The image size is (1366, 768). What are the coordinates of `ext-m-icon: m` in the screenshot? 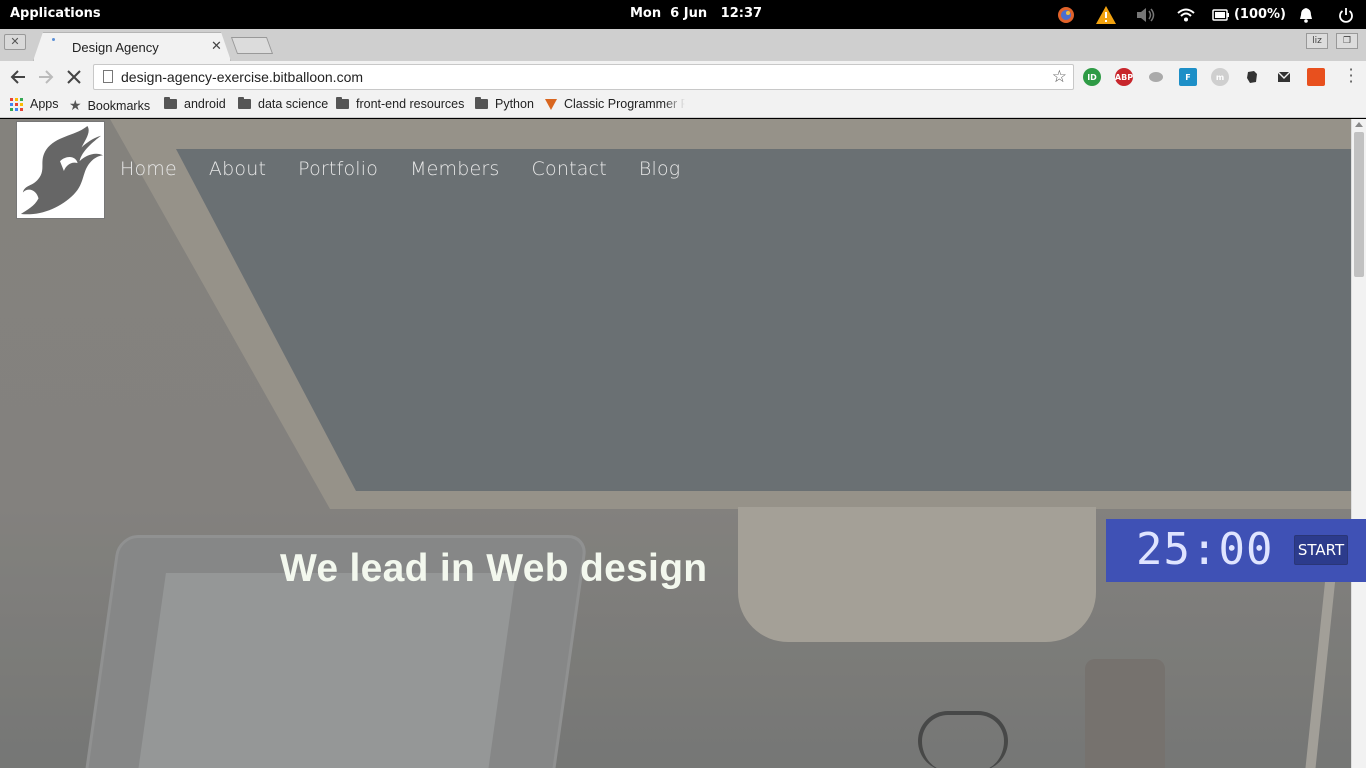 It's located at (1220, 77).